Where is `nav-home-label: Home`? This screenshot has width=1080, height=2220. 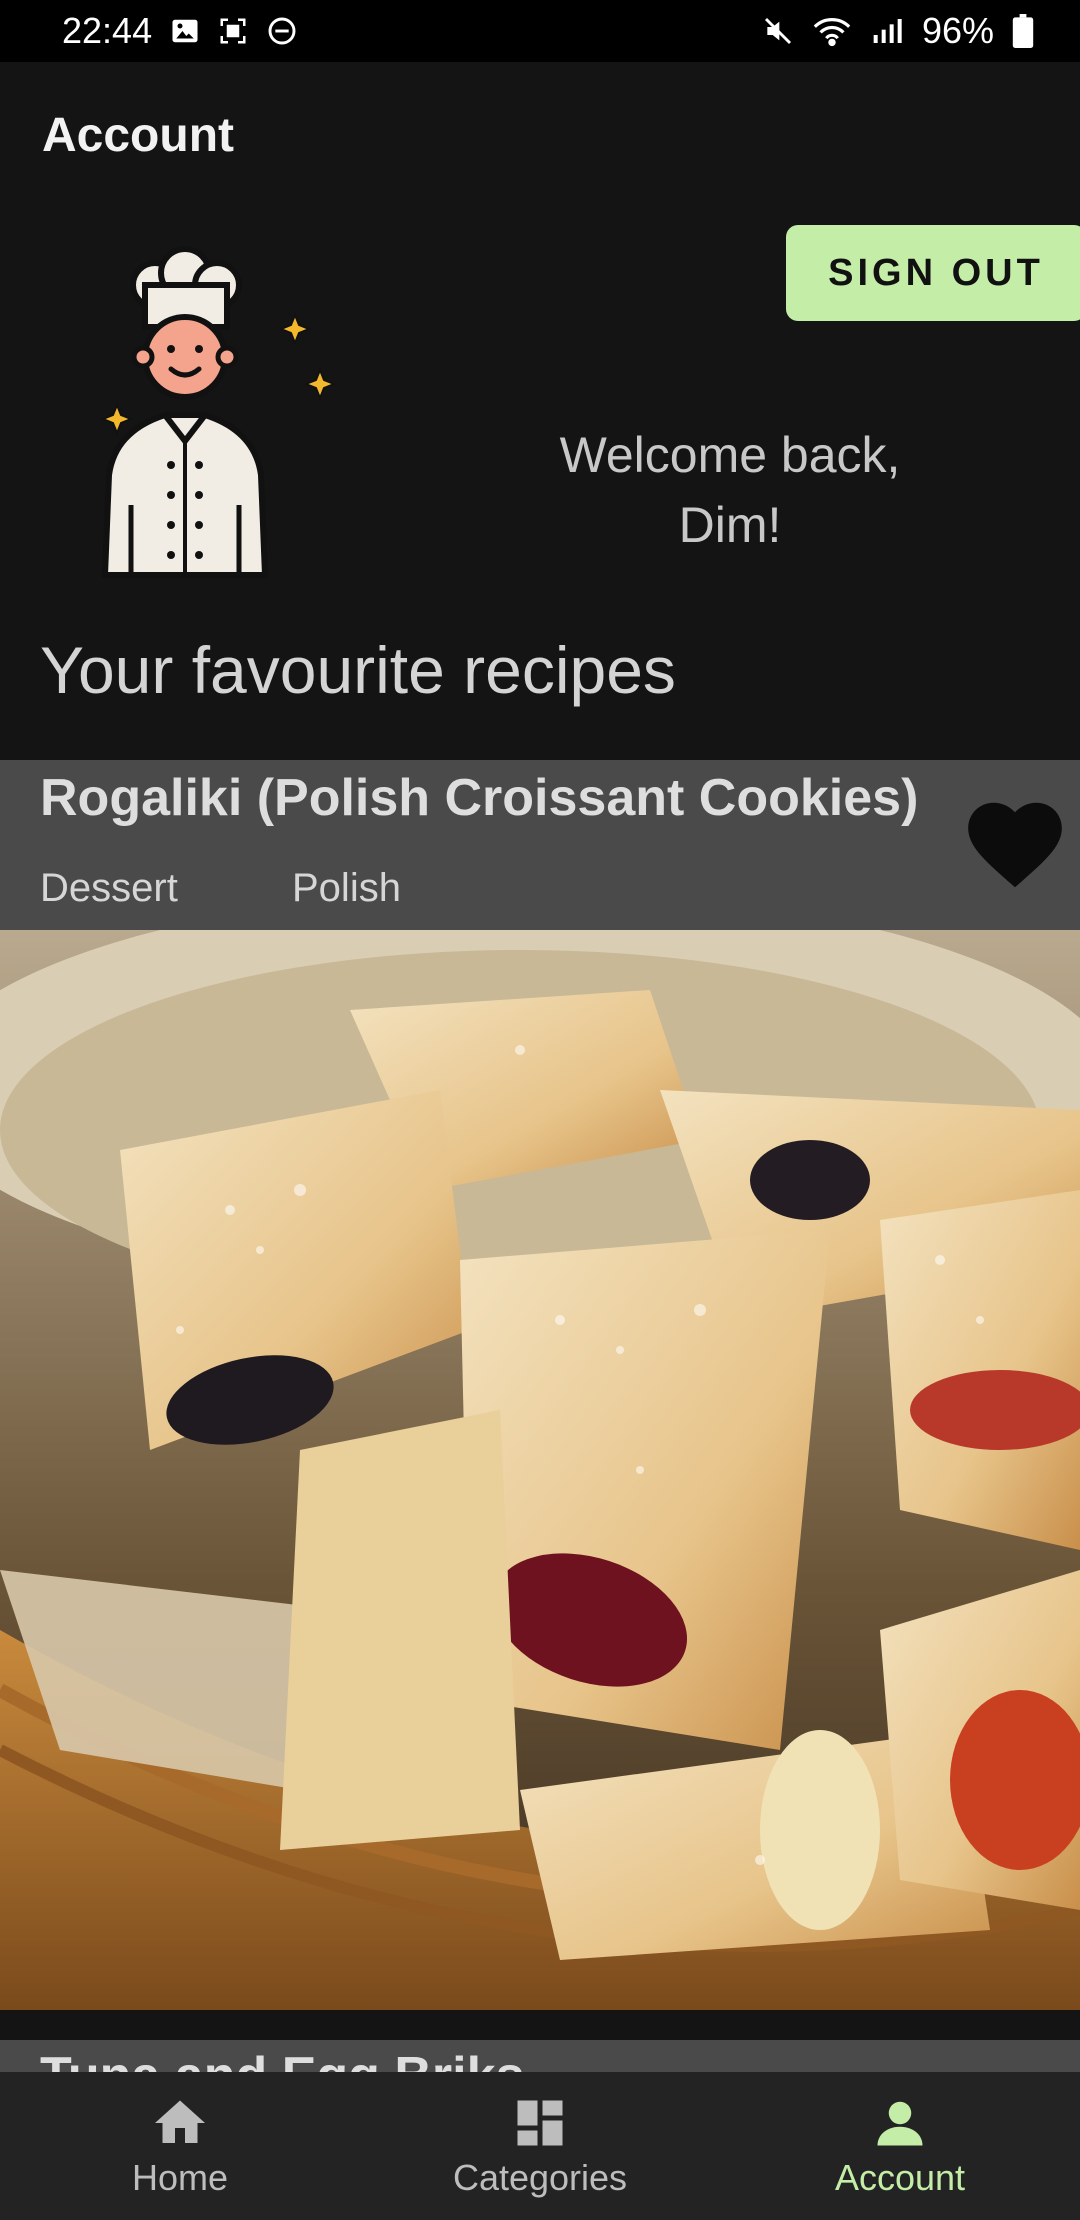 nav-home-label: Home is located at coordinates (180, 2177).